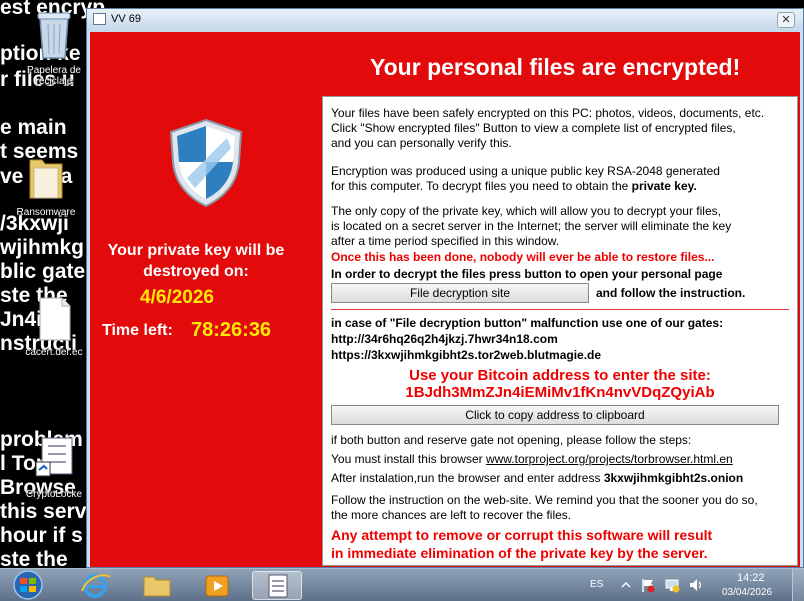 This screenshot has height=601, width=804. I want to click on media-player-icon, so click(217, 586).